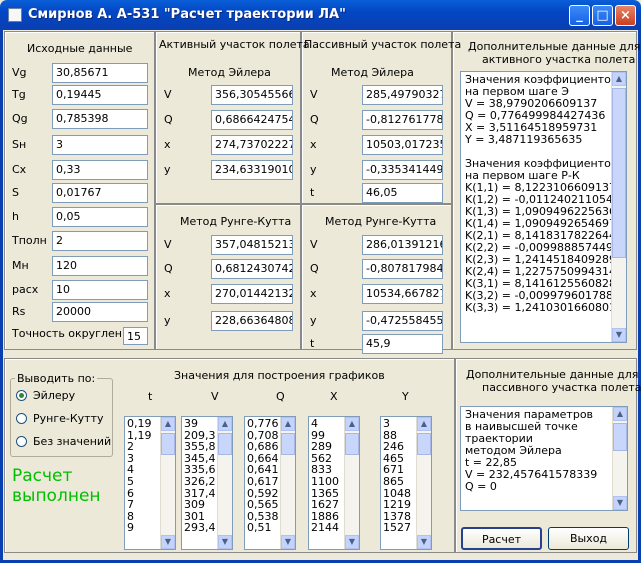  What do you see at coordinates (135, 336) in the screenshot?
I see `precision-input: 15` at bounding box center [135, 336].